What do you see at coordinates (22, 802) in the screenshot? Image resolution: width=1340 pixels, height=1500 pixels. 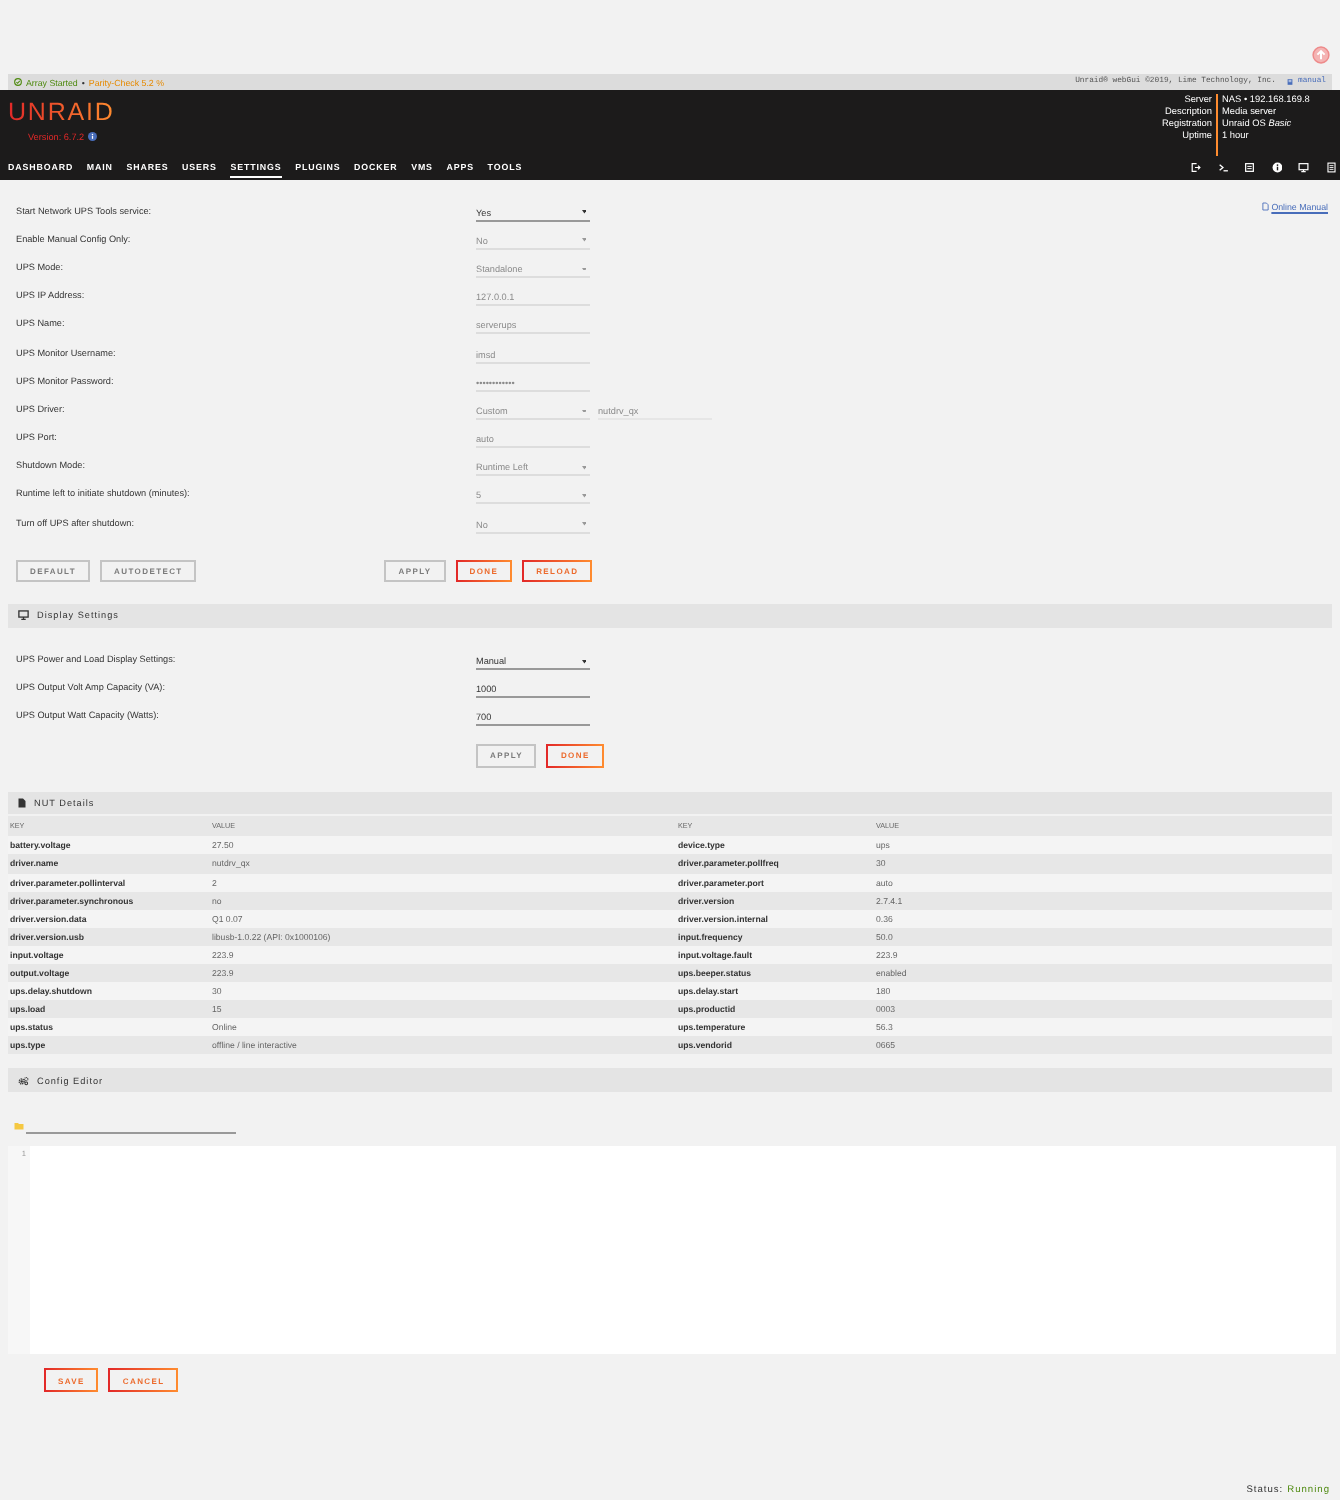 I see `file-icon` at bounding box center [22, 802].